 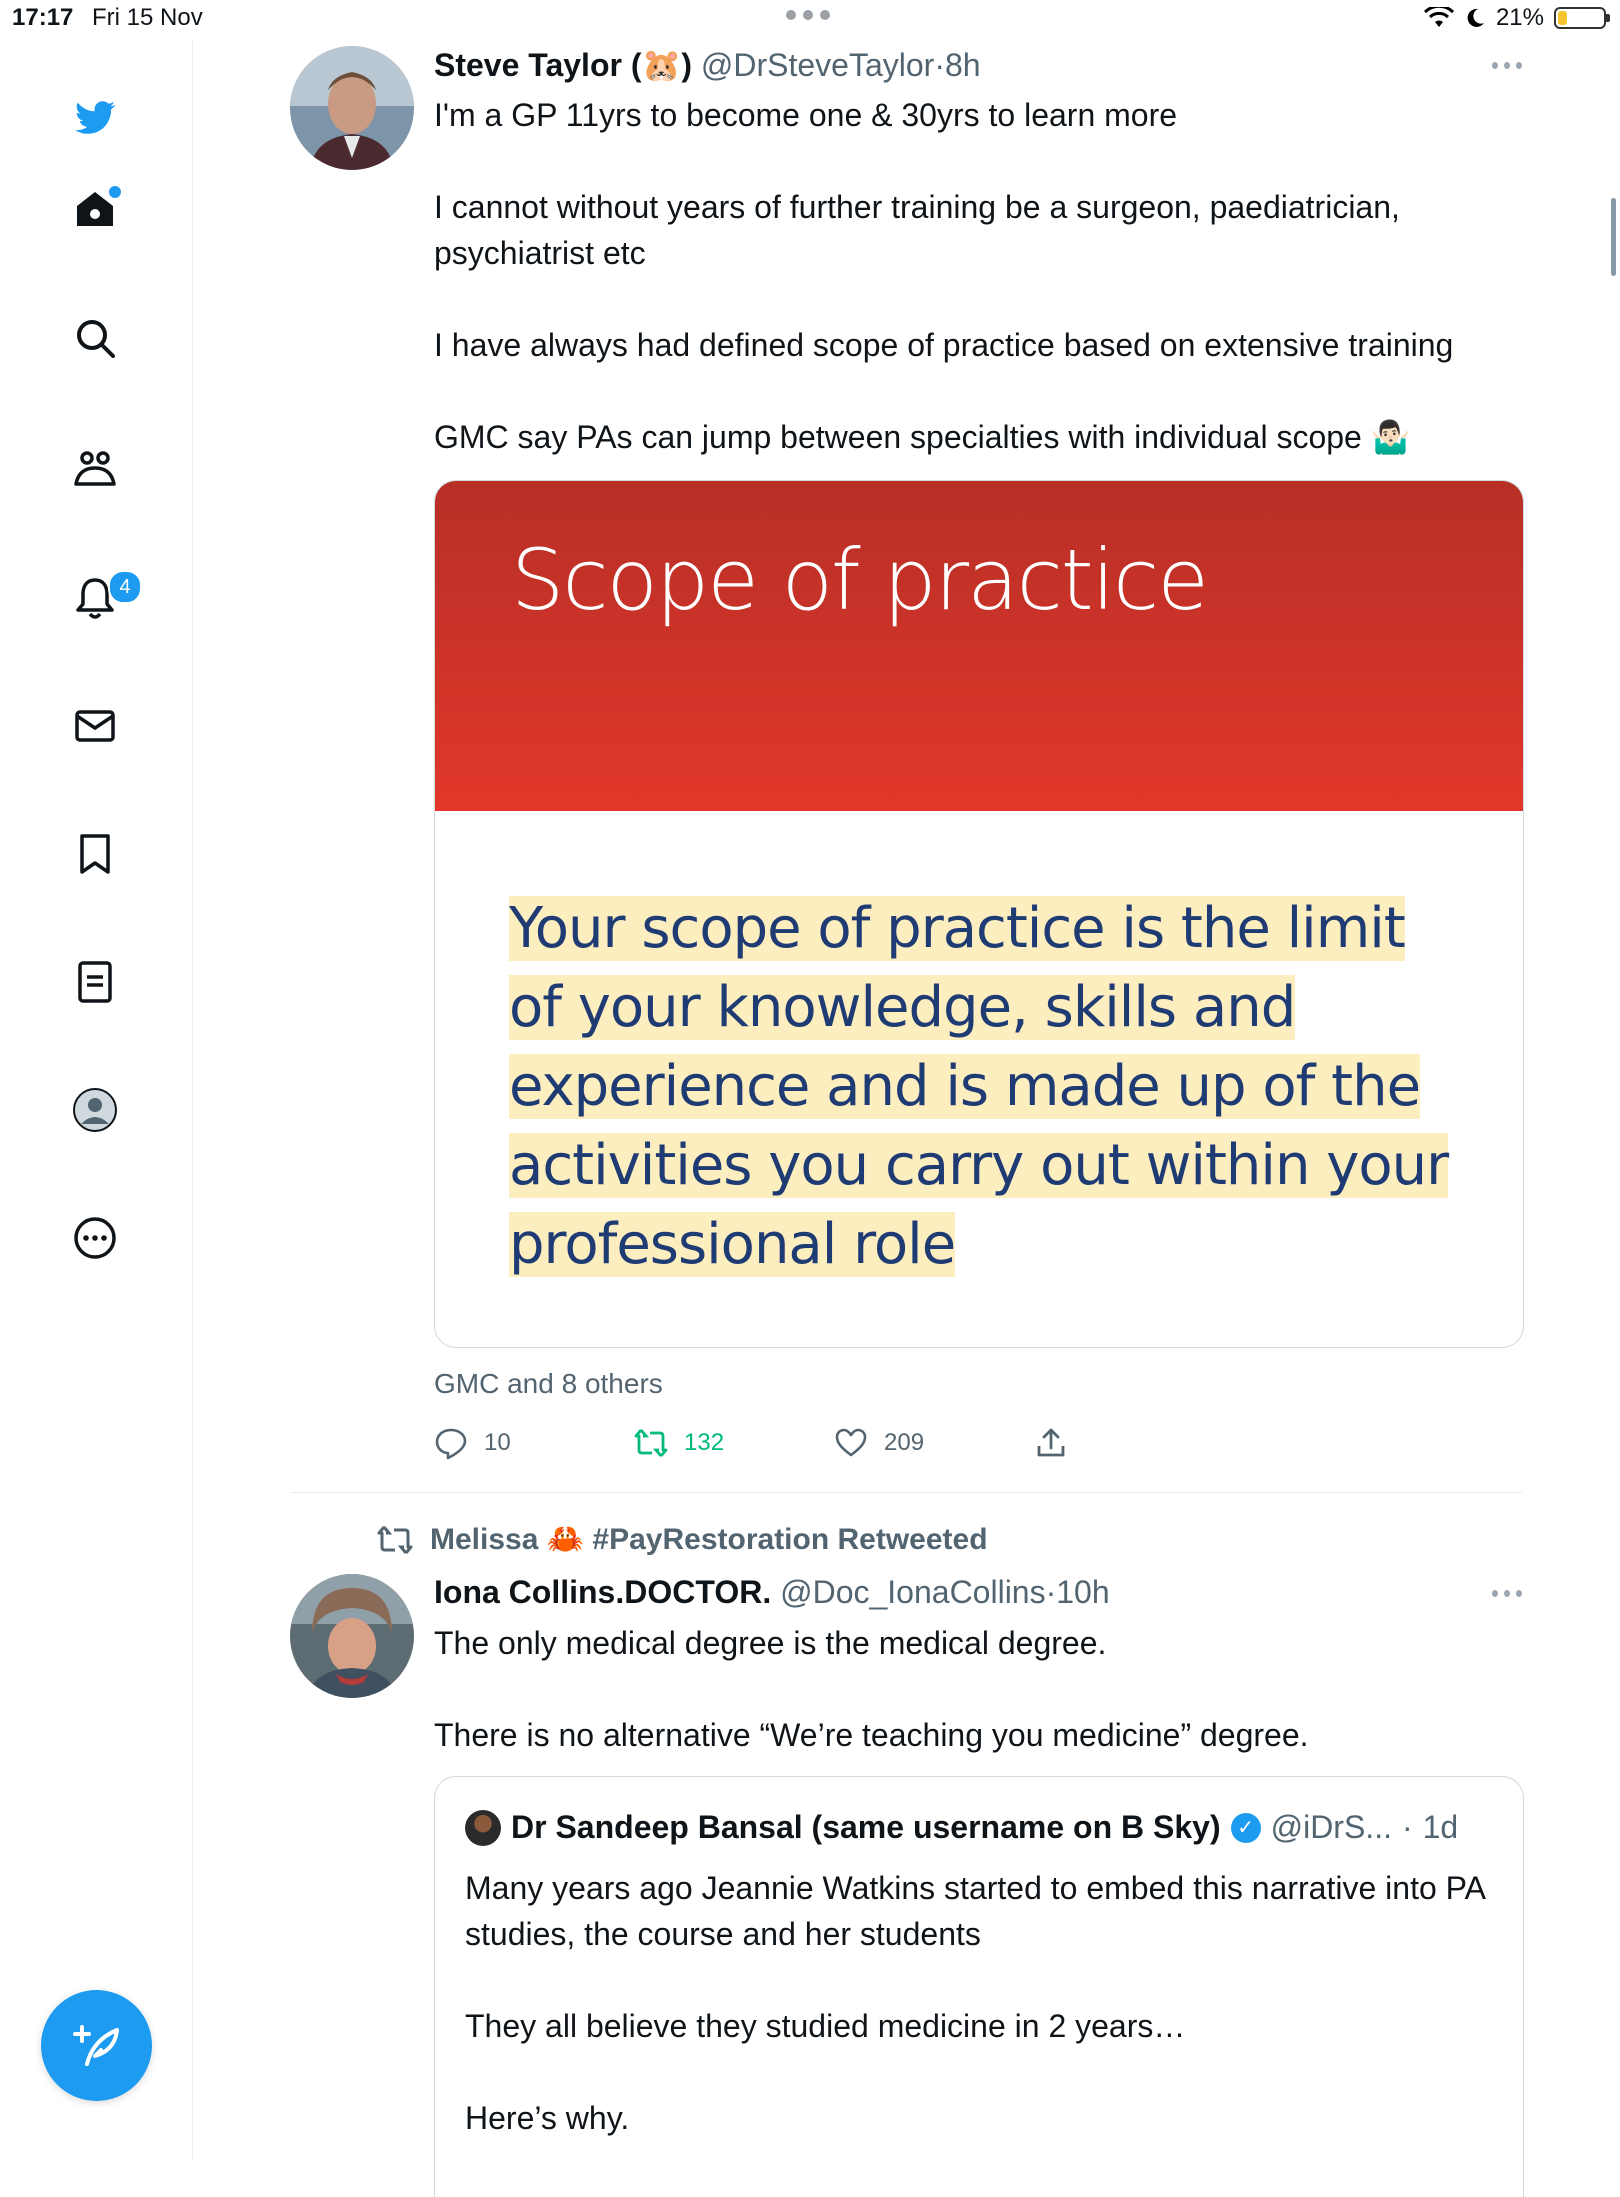 What do you see at coordinates (709, 1539) in the screenshot?
I see `retweeted-by-text: Melissa 🦀 #PayRestoration Retweeted` at bounding box center [709, 1539].